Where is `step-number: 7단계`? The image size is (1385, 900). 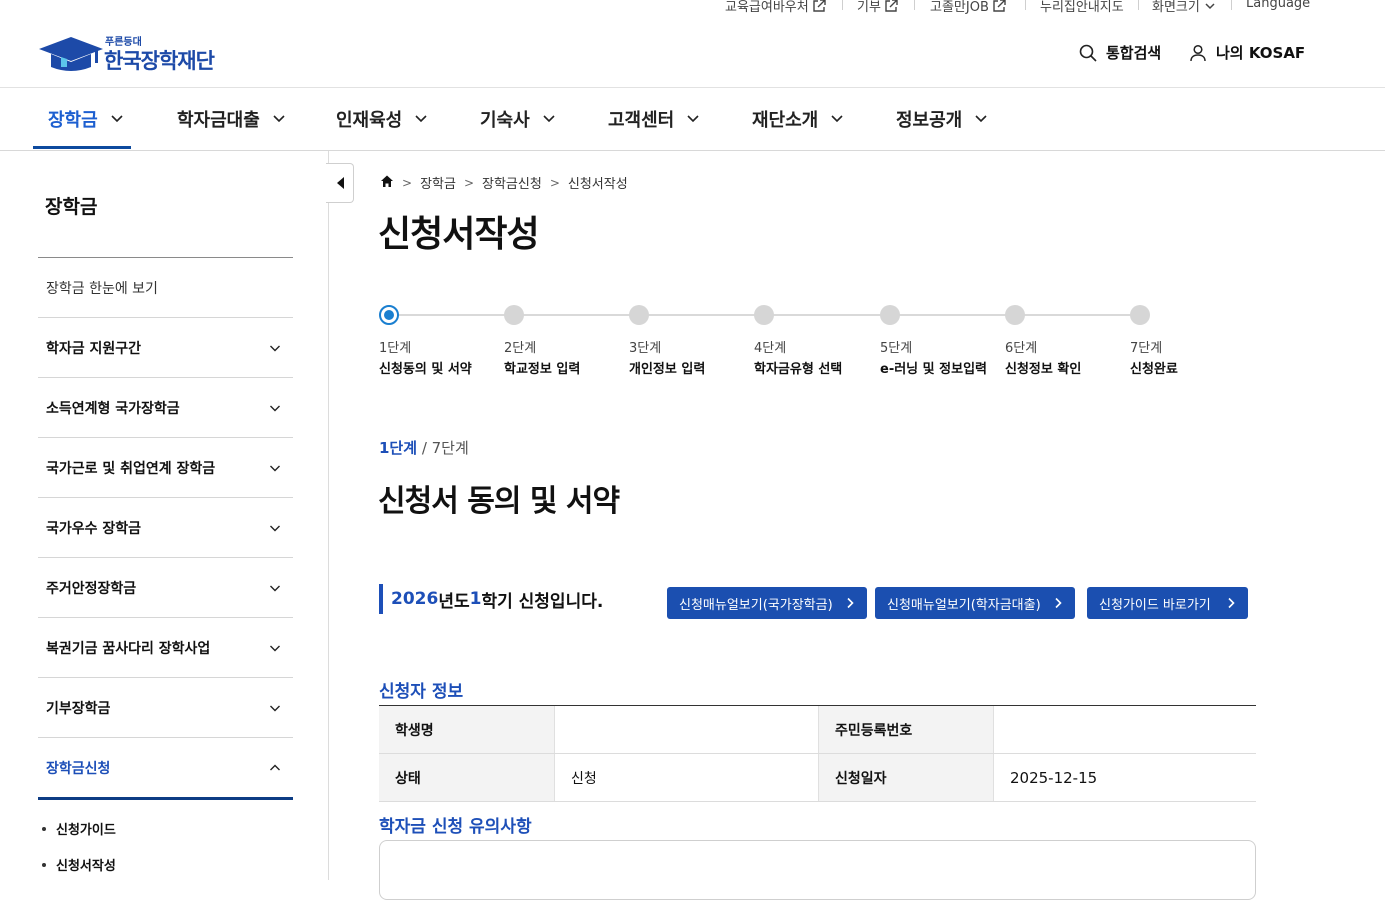 step-number: 7단계 is located at coordinates (1146, 348).